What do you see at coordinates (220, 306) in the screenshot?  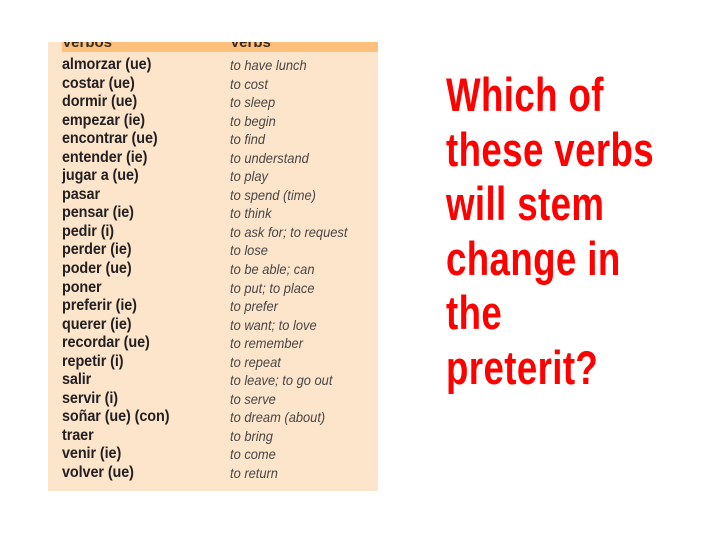 I see `table-row: preferir (ie) to prefer` at bounding box center [220, 306].